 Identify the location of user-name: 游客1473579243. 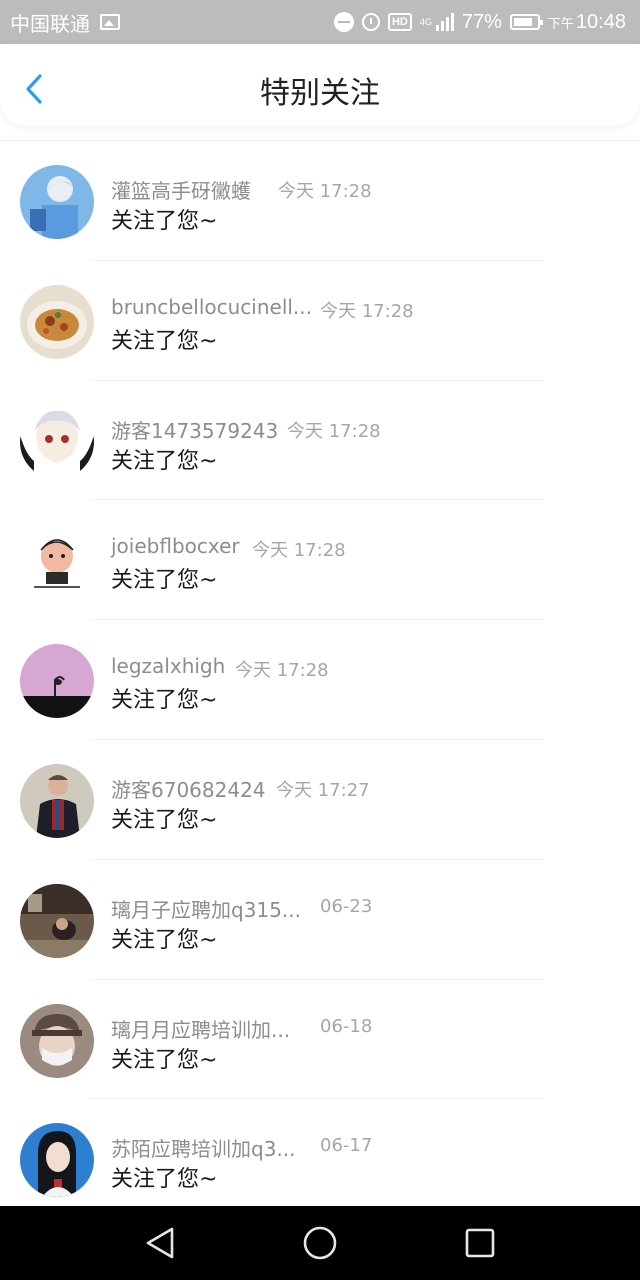
(194, 429).